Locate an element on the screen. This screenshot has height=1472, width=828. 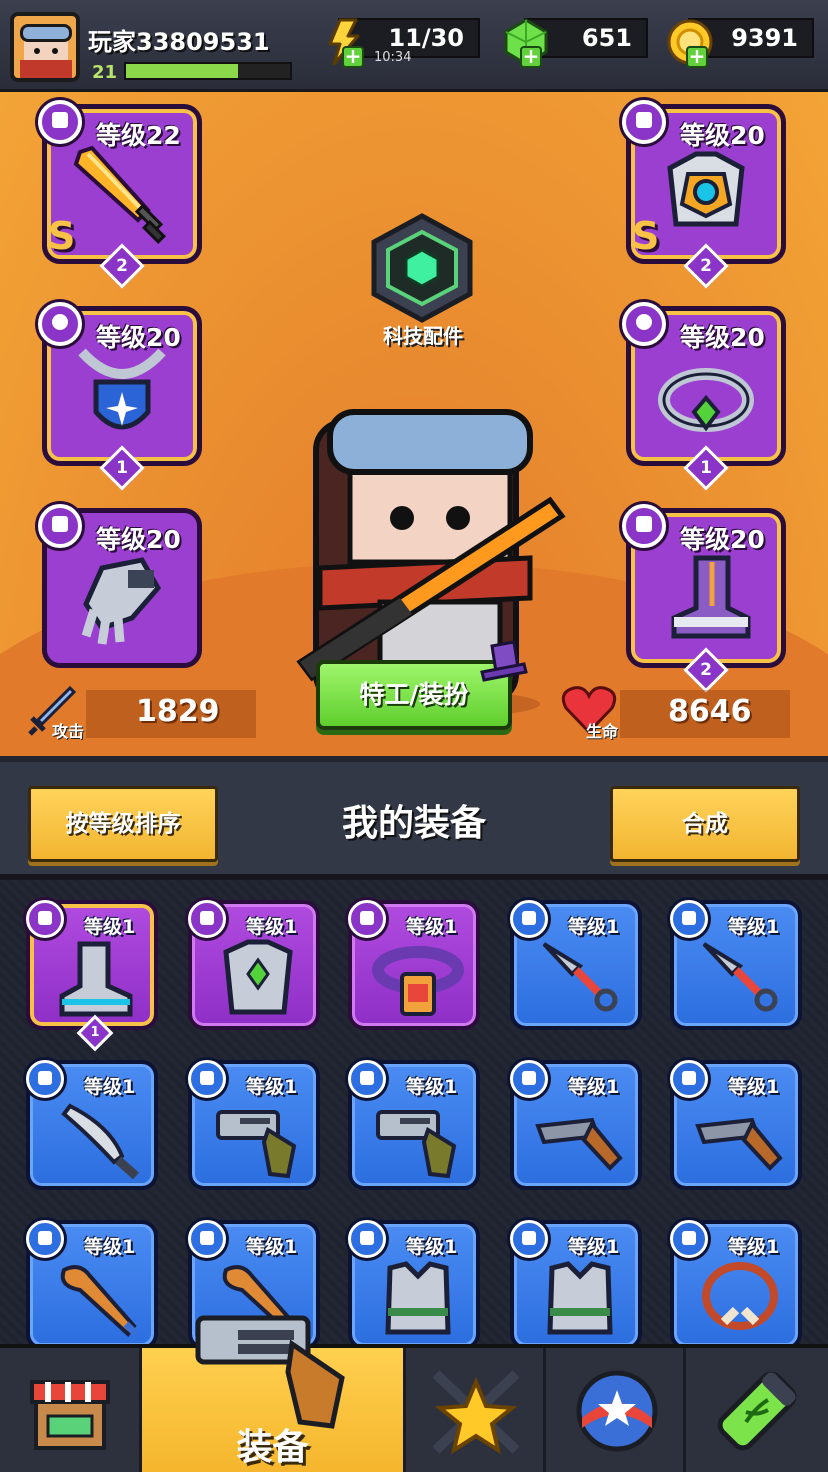
inventory-item: 等级1 1 is located at coordinates (92, 976).